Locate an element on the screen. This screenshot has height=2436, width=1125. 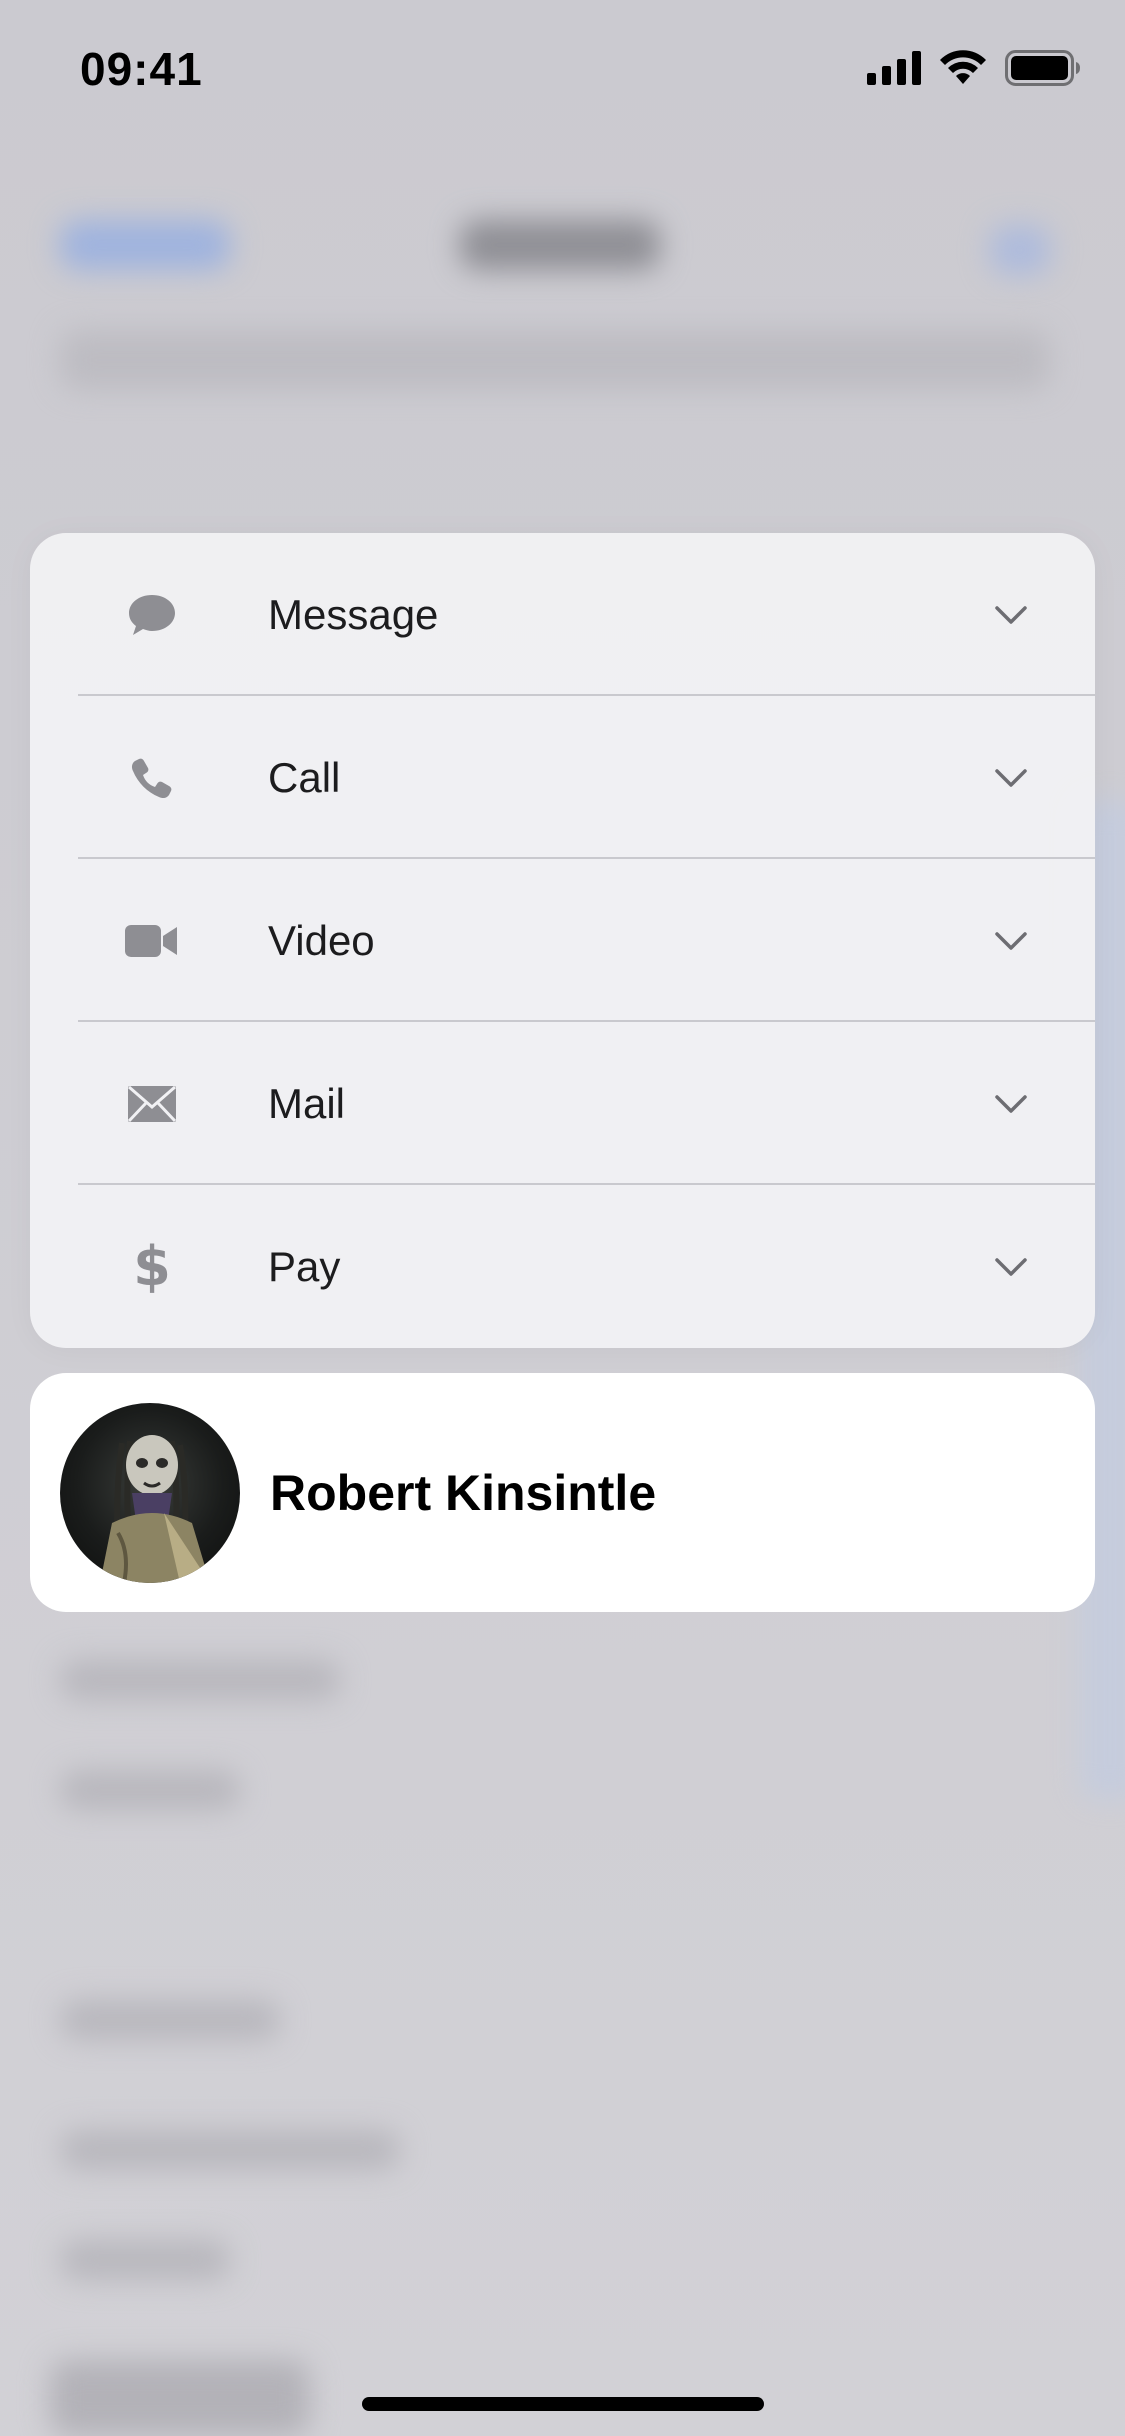
menu-item-message: Message is located at coordinates (562, 614).